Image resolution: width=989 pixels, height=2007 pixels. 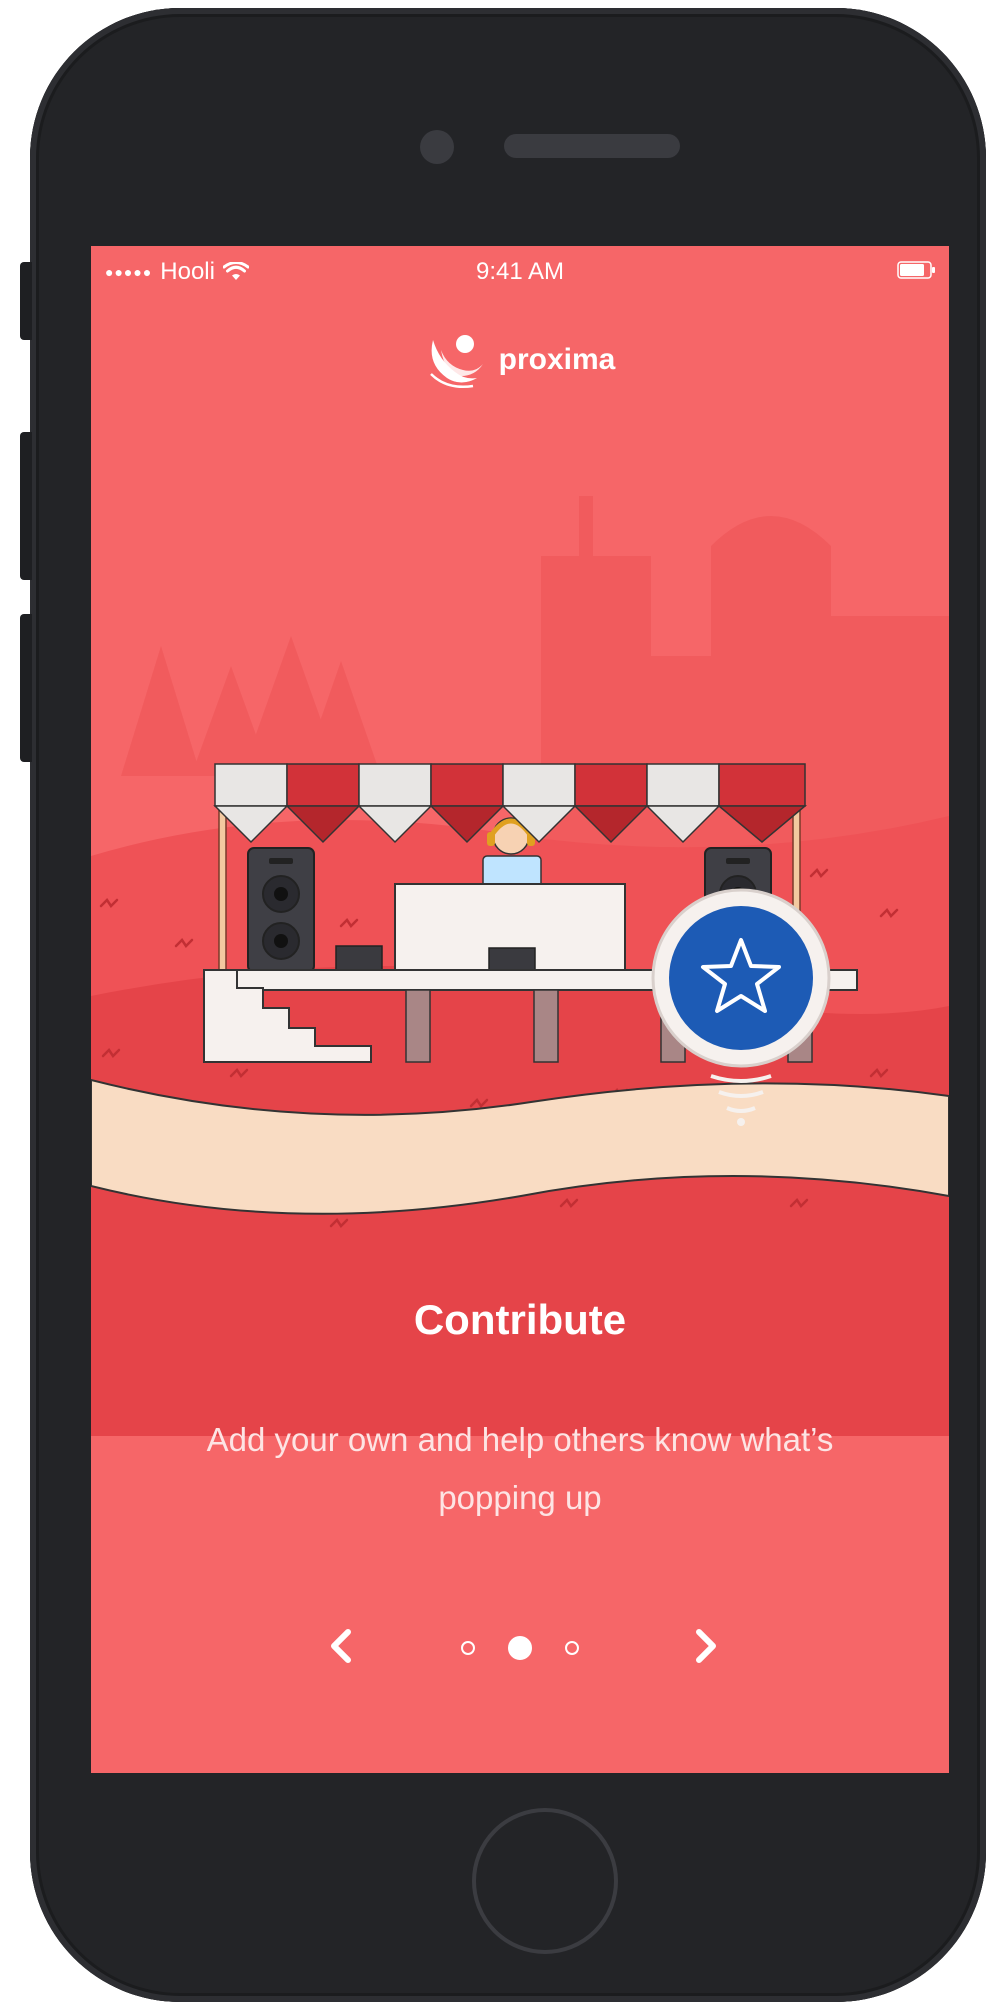 I want to click on brand-header: proxima, so click(x=520, y=360).